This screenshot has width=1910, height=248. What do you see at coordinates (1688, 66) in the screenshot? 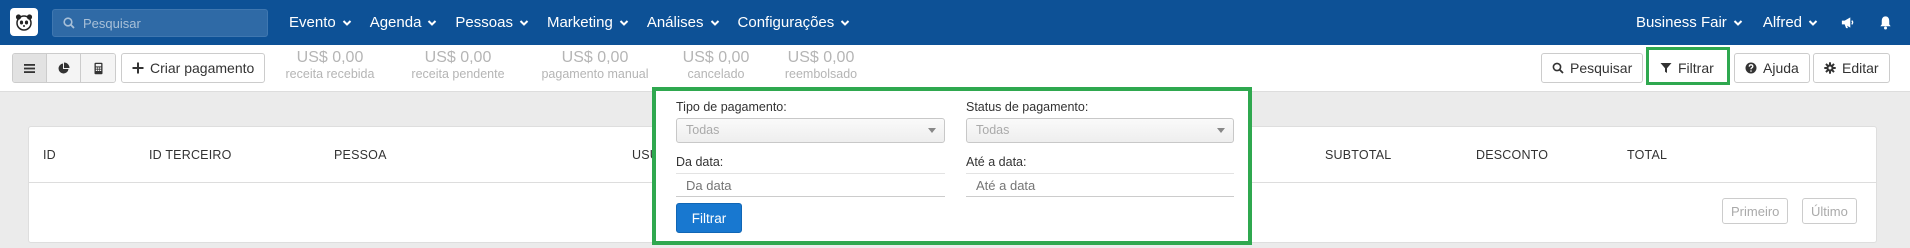
I see `filter-button-highlight` at bounding box center [1688, 66].